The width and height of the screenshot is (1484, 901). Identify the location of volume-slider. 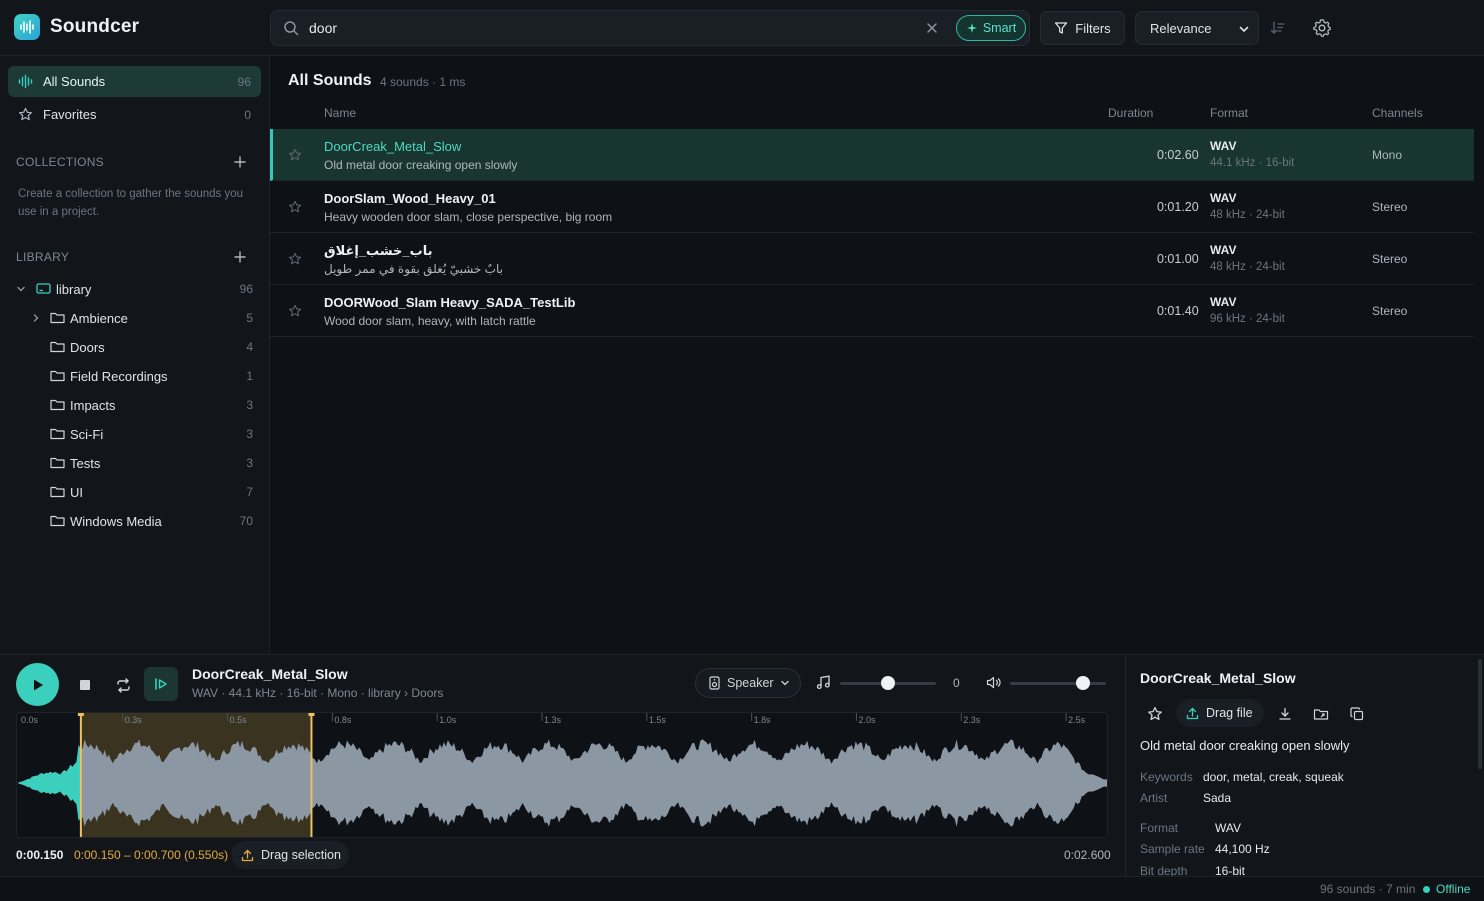
(1058, 683).